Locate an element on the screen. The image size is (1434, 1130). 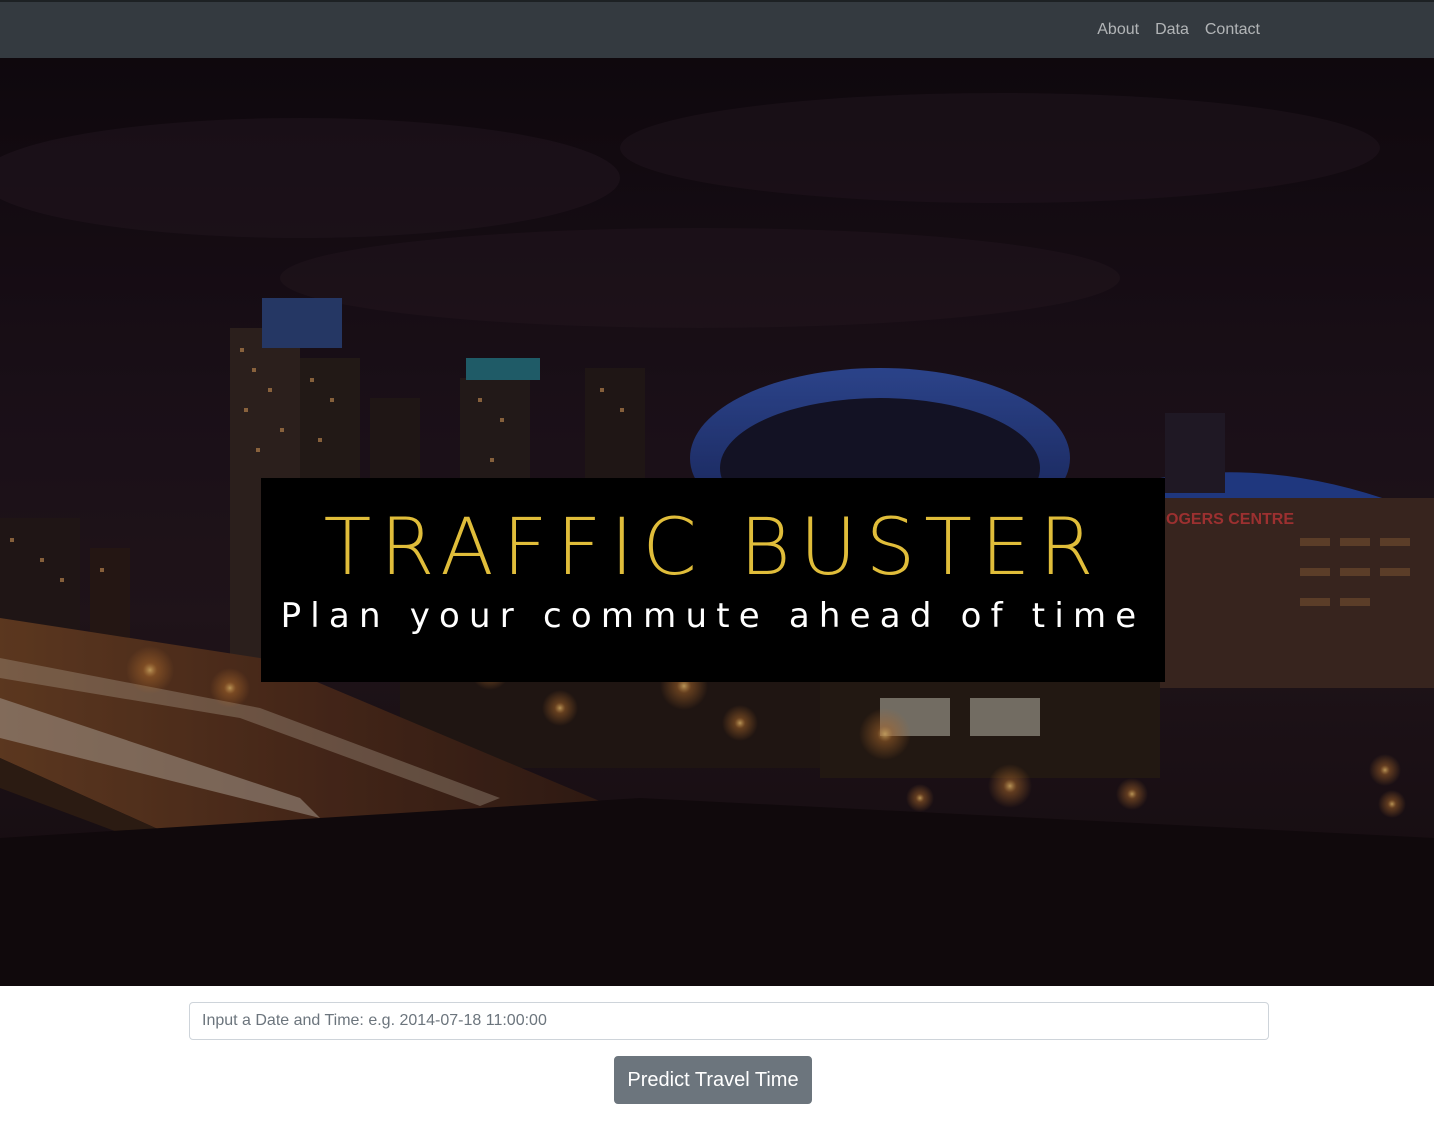
predict-travel-time-button: Predict Travel Time is located at coordinates (713, 1080).